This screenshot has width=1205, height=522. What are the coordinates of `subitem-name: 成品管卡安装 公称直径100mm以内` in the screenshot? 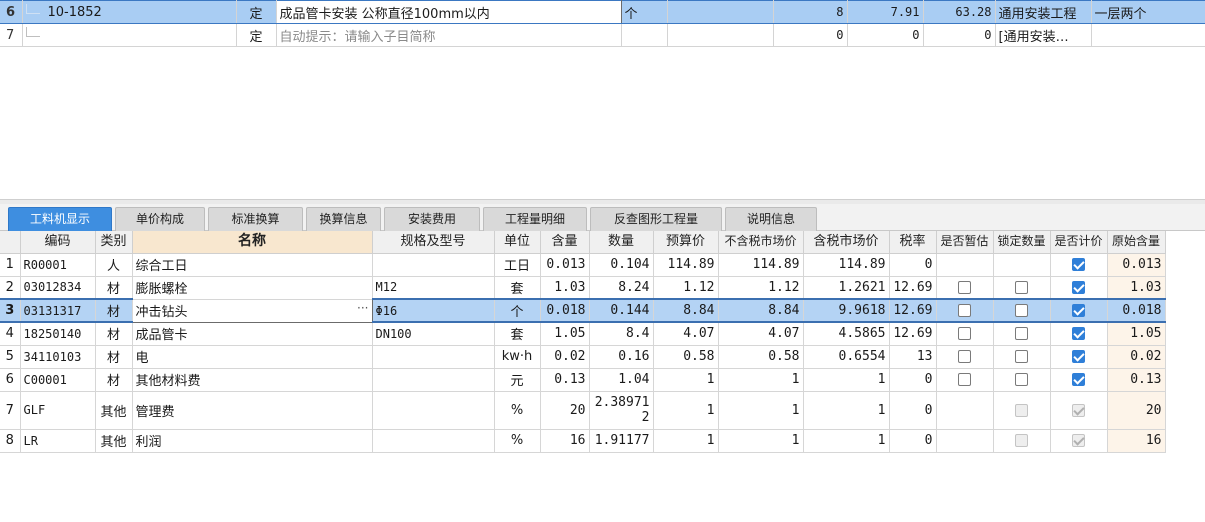 It's located at (448, 12).